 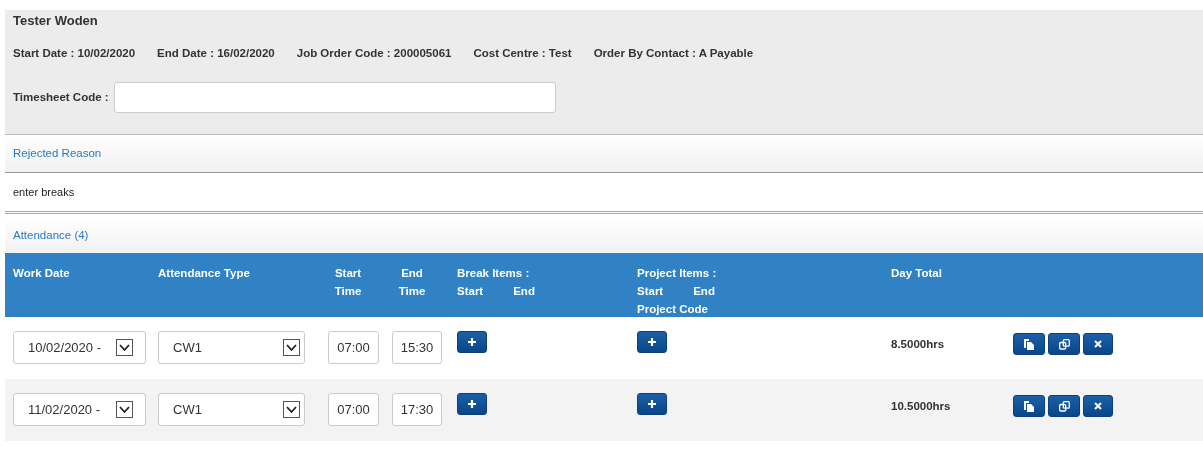 What do you see at coordinates (61, 97) in the screenshot?
I see `field-label: Timesheet Code :` at bounding box center [61, 97].